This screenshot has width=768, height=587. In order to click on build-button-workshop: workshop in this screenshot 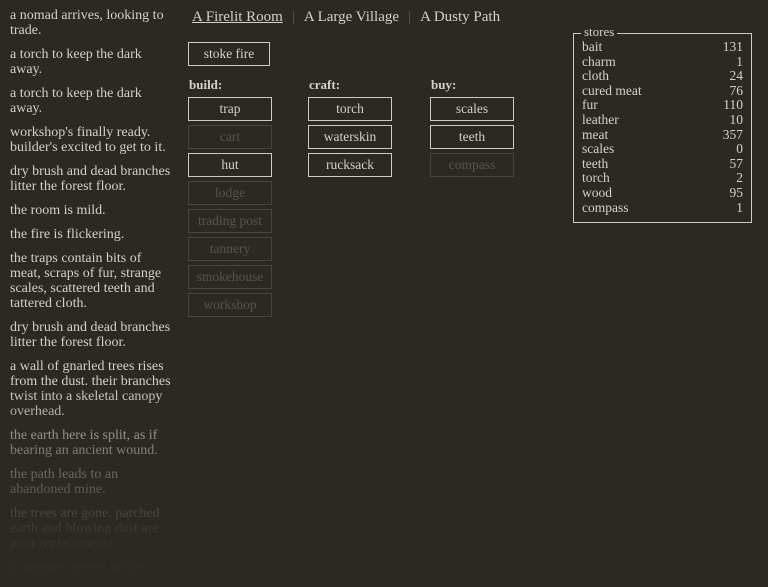, I will do `click(230, 305)`.